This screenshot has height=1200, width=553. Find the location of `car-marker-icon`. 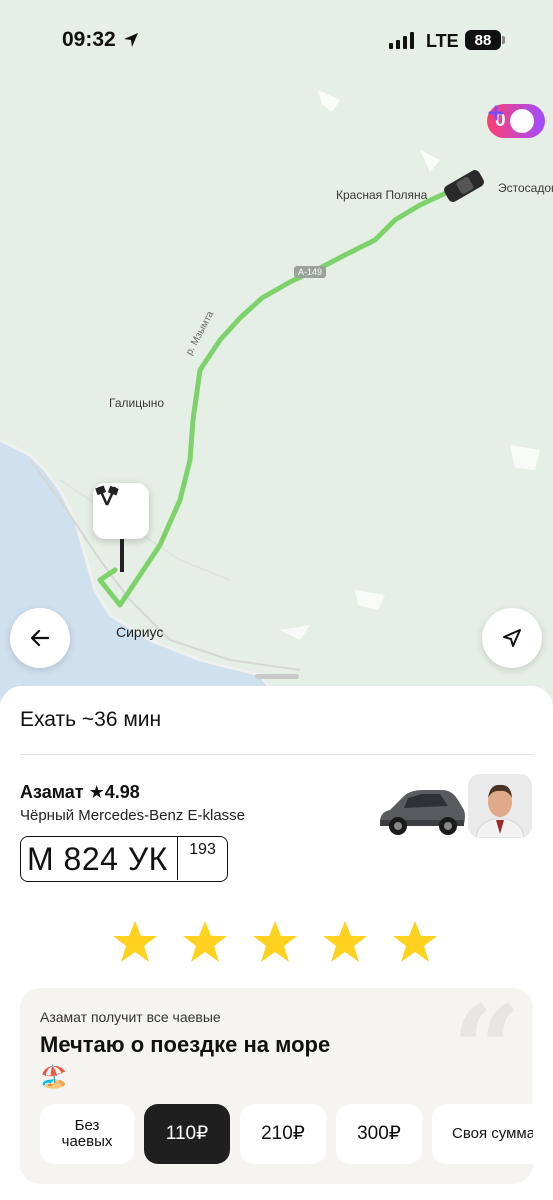

car-marker-icon is located at coordinates (464, 186).